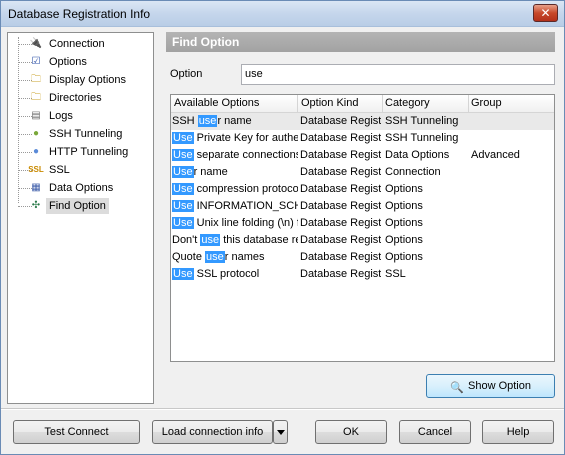  What do you see at coordinates (186, 74) in the screenshot?
I see `option-label: Option` at bounding box center [186, 74].